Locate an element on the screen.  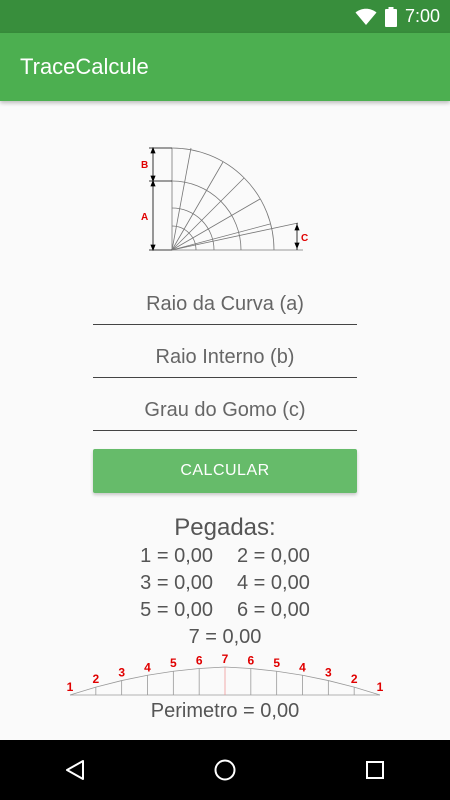
raio-interno-input is located at coordinates (225, 358).